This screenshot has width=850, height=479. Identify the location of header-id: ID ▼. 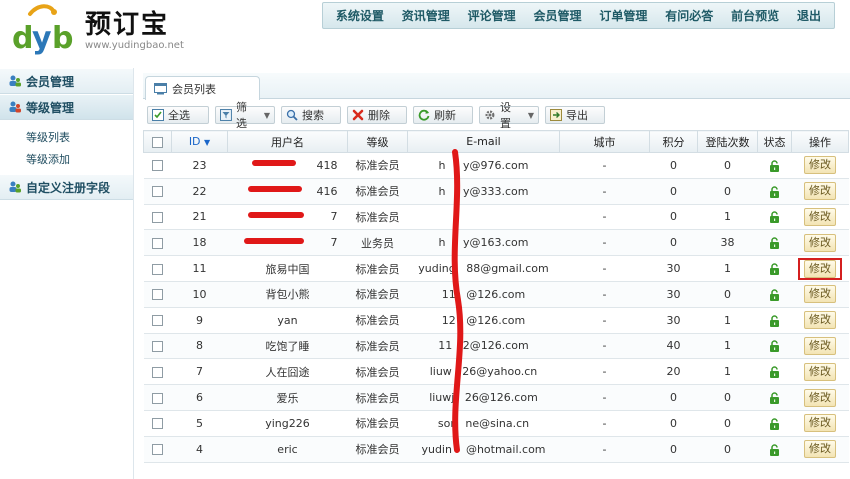
(199, 141).